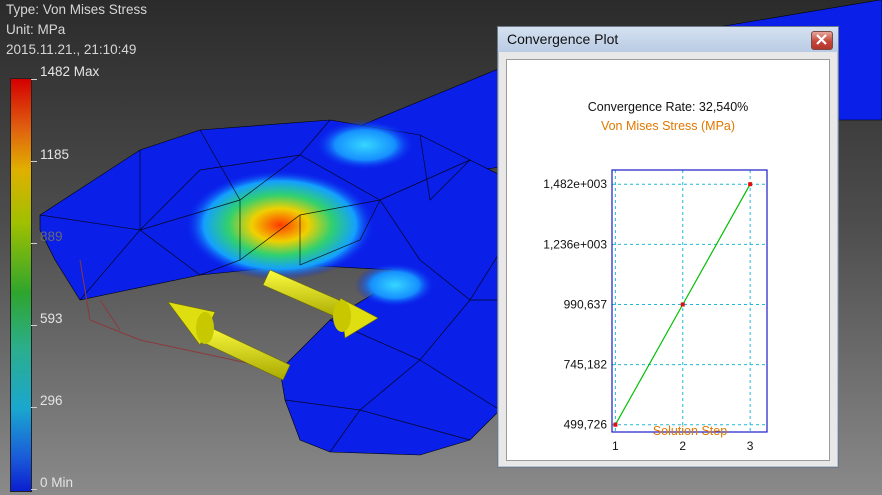  I want to click on result-timestamp-text: 2015.11.21., 21:10:49, so click(71, 49).